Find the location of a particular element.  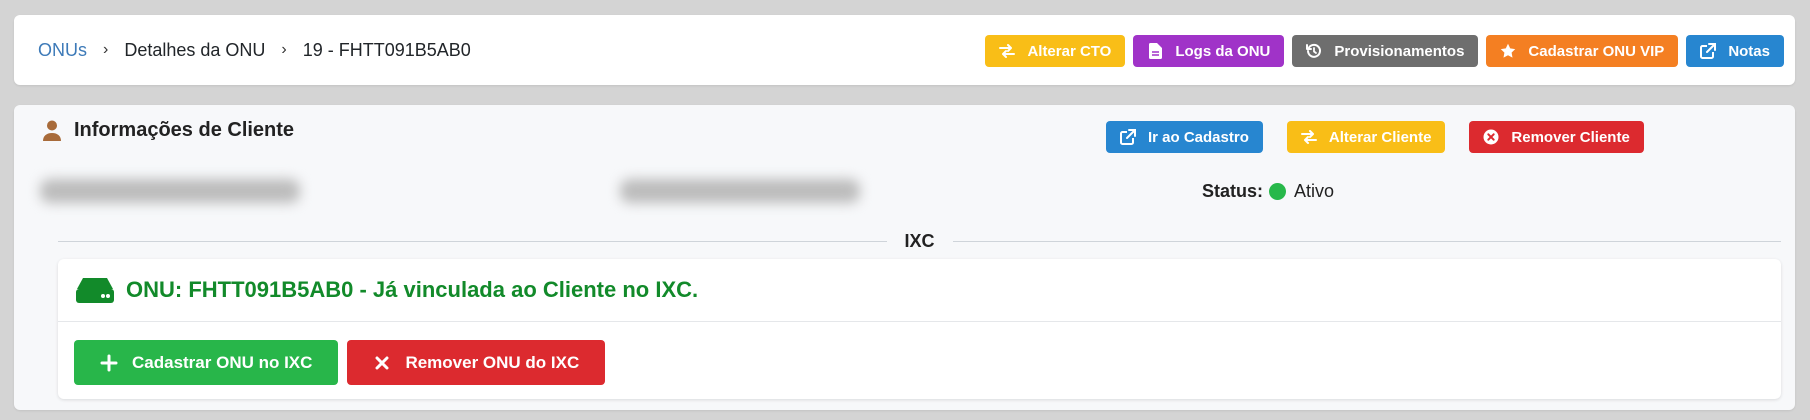

remover-onu-ixc-label: Remover ONU do IXC is located at coordinates (492, 362).